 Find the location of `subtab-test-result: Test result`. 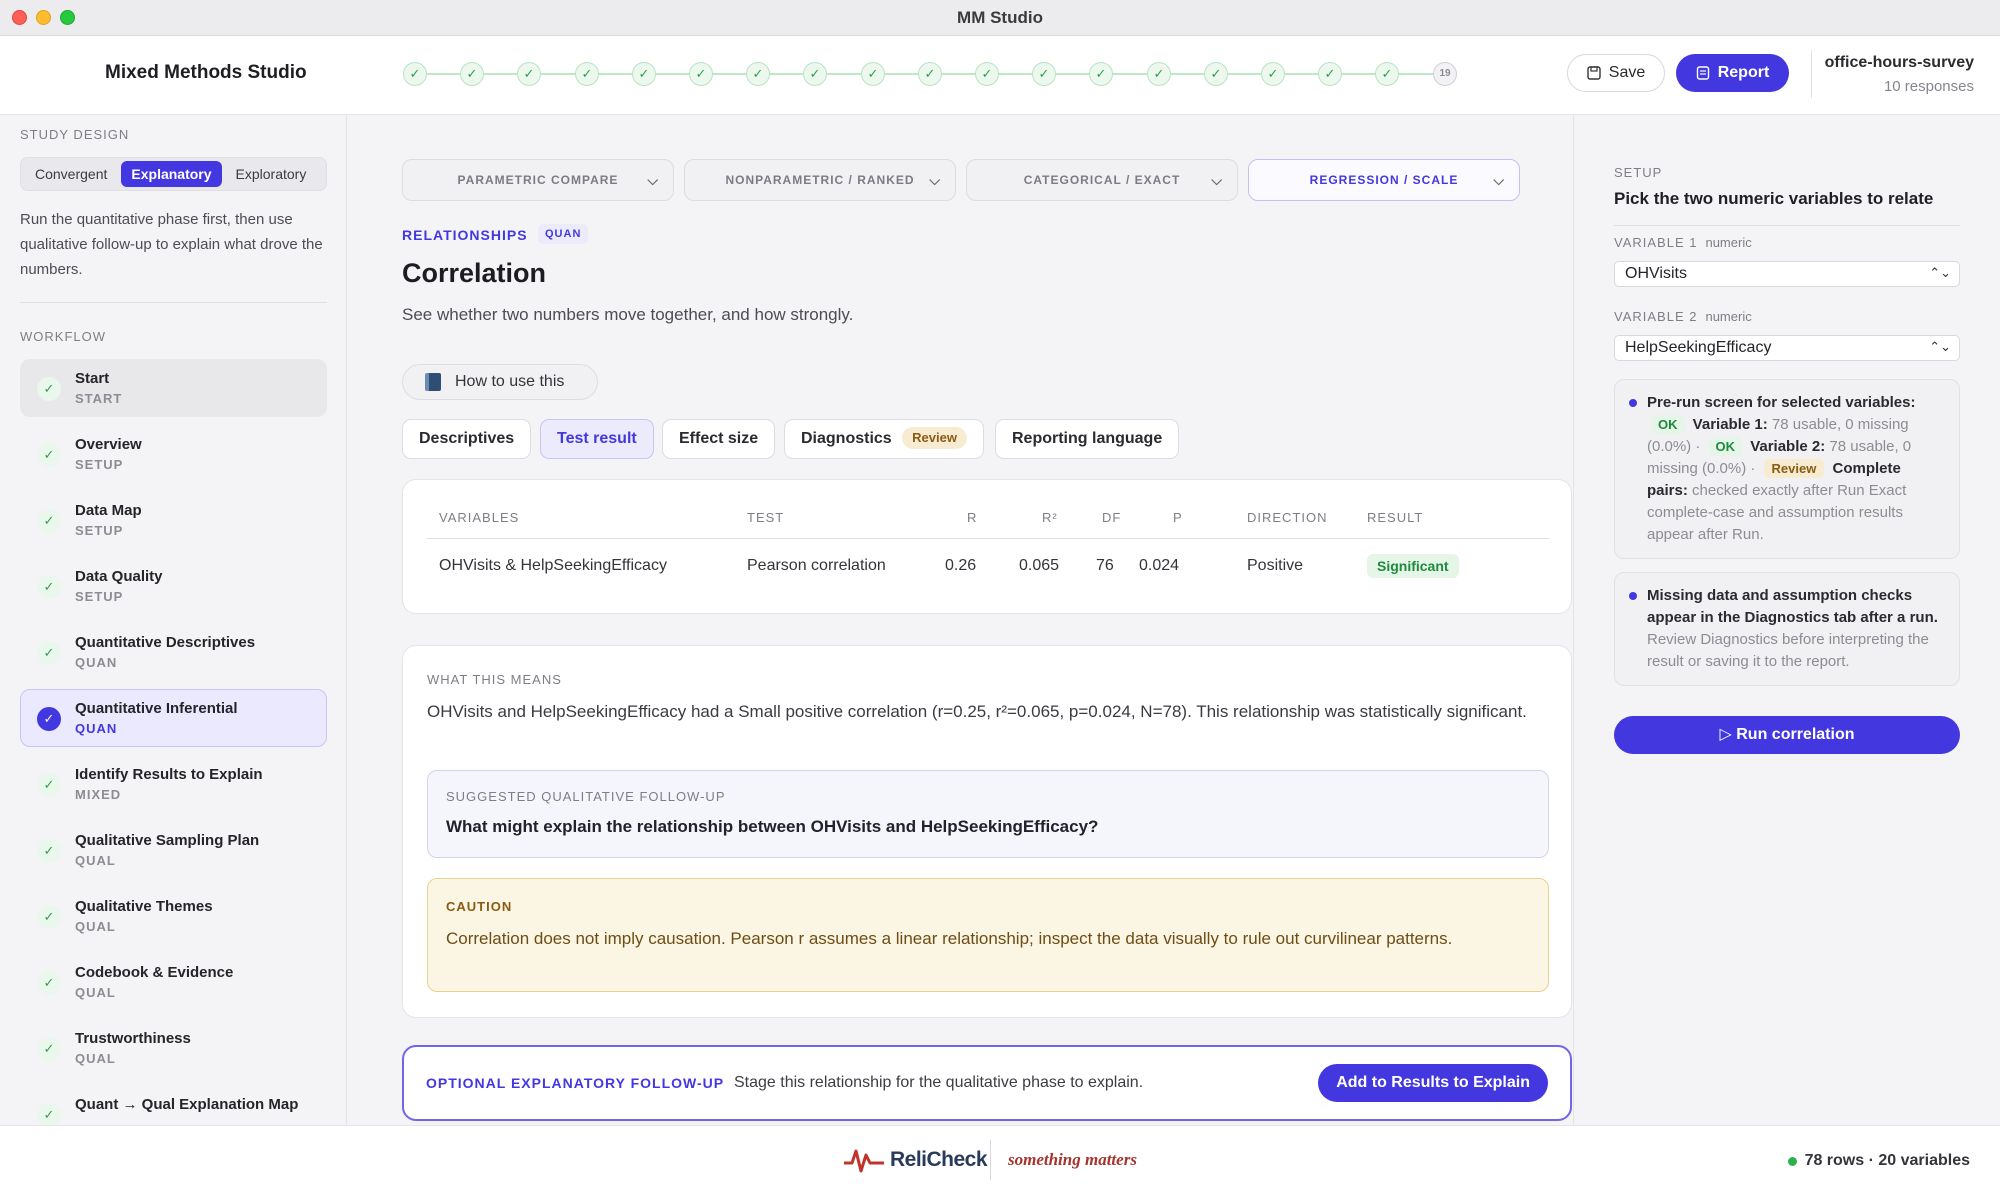

subtab-test-result: Test result is located at coordinates (597, 439).